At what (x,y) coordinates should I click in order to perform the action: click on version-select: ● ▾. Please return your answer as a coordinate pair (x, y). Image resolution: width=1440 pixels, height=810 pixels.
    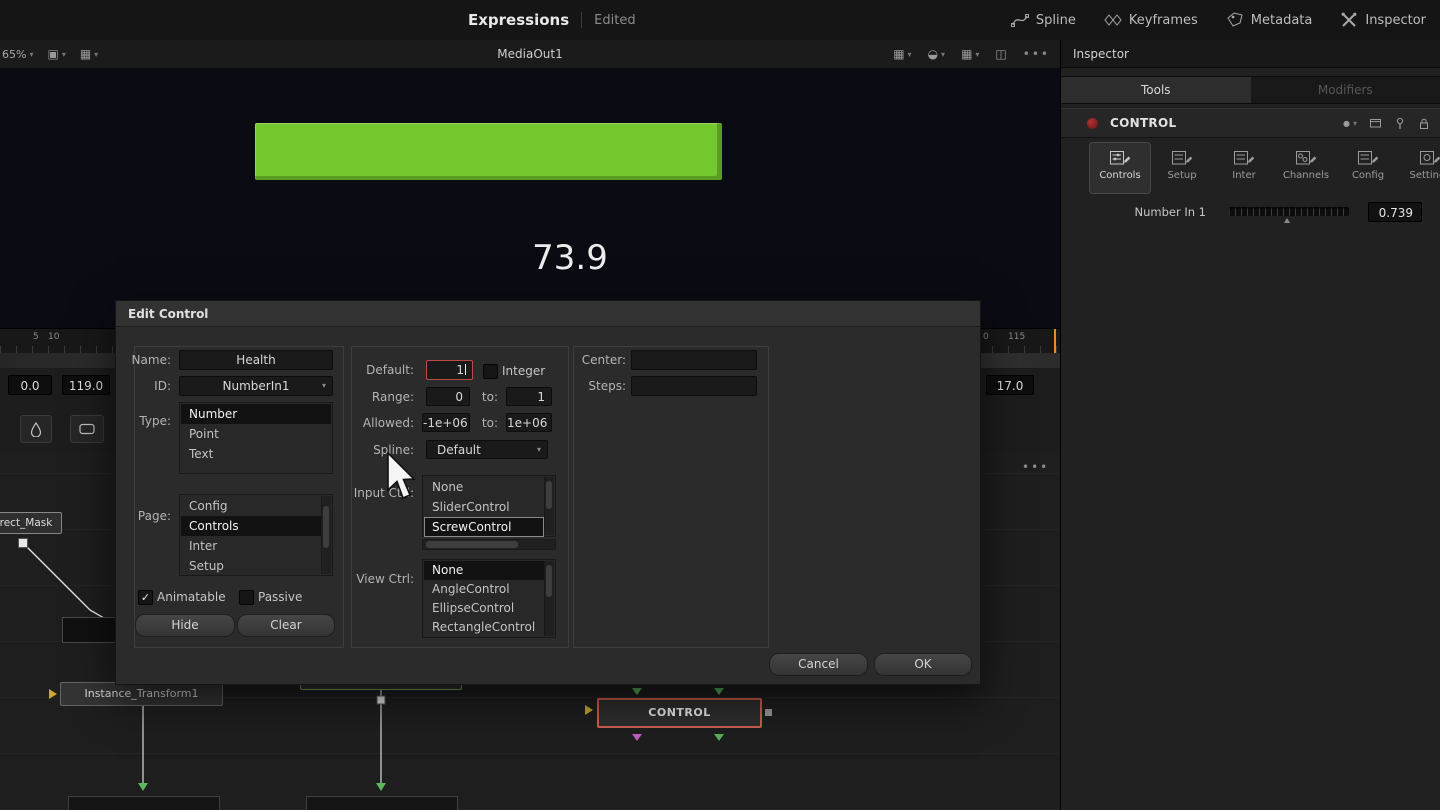
    Looking at the image, I should click on (1350, 123).